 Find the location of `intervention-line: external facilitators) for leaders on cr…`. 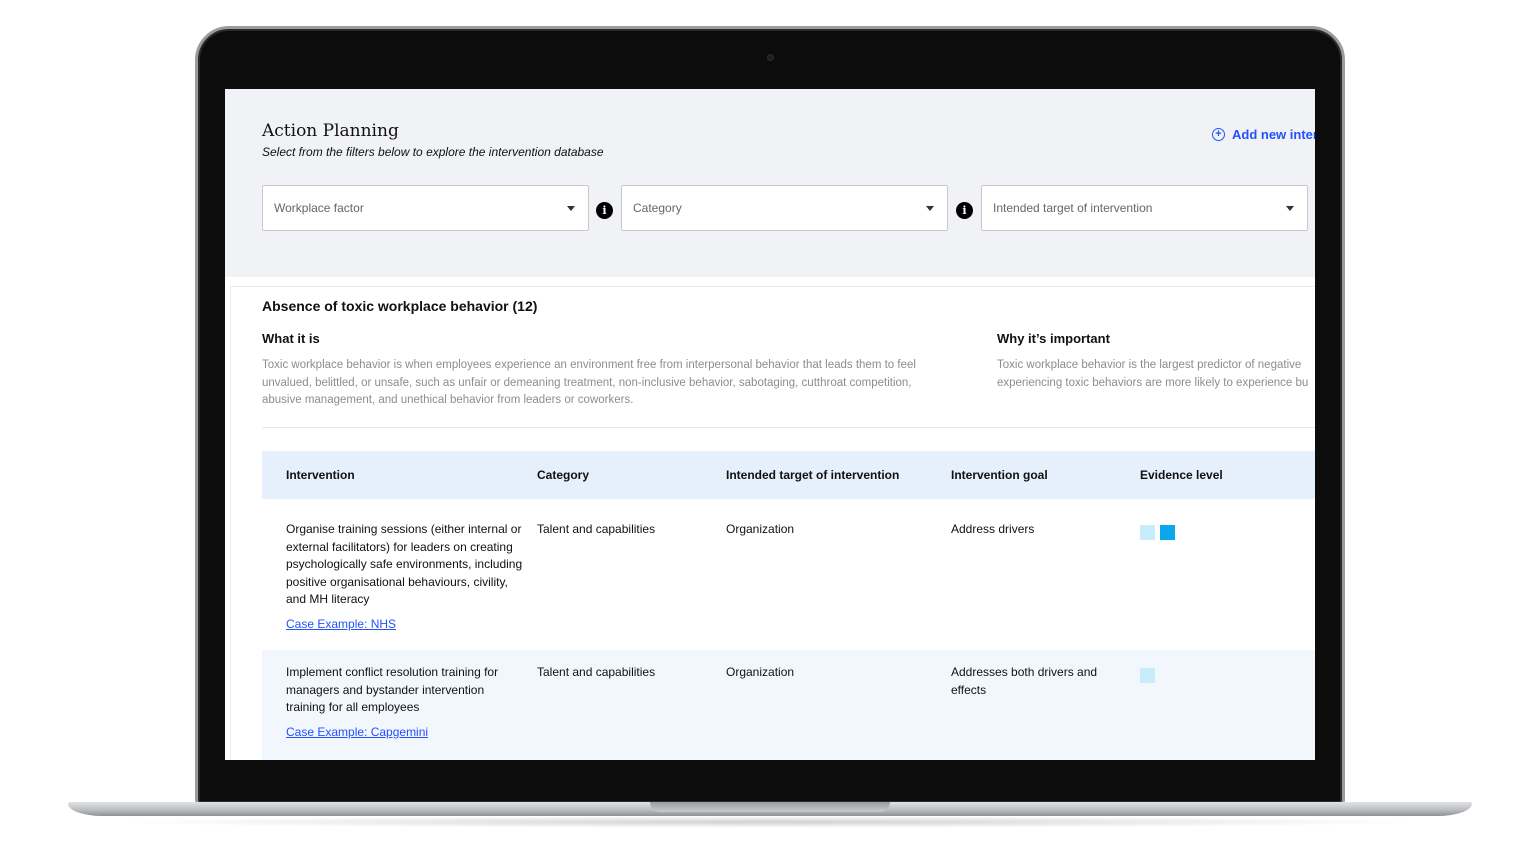

intervention-line: external facilitators) for leaders on cr… is located at coordinates (399, 546).